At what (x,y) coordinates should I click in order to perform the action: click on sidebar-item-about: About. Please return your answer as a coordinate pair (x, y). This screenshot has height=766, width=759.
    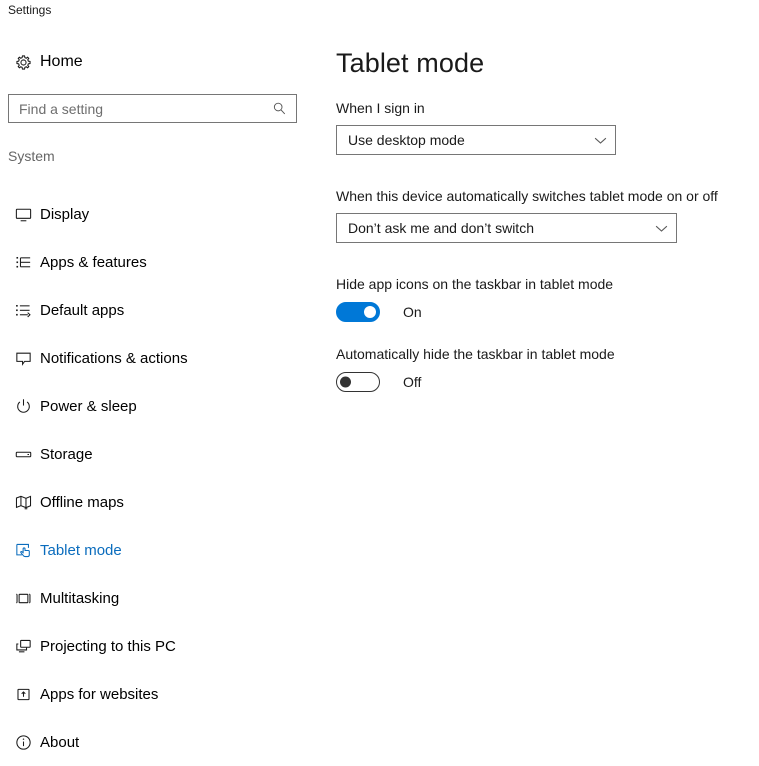
    Looking at the image, I should click on (160, 742).